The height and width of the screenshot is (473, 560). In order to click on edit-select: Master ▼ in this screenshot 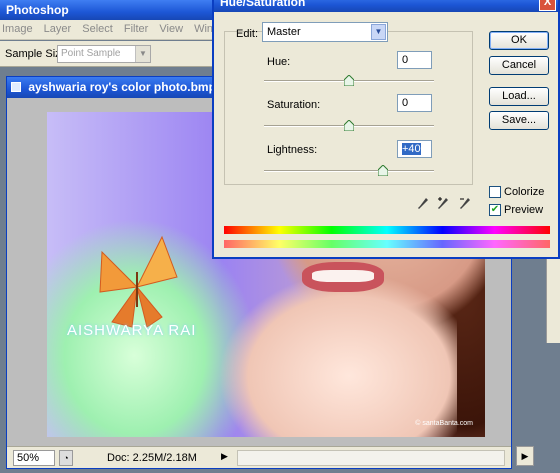, I will do `click(325, 32)`.